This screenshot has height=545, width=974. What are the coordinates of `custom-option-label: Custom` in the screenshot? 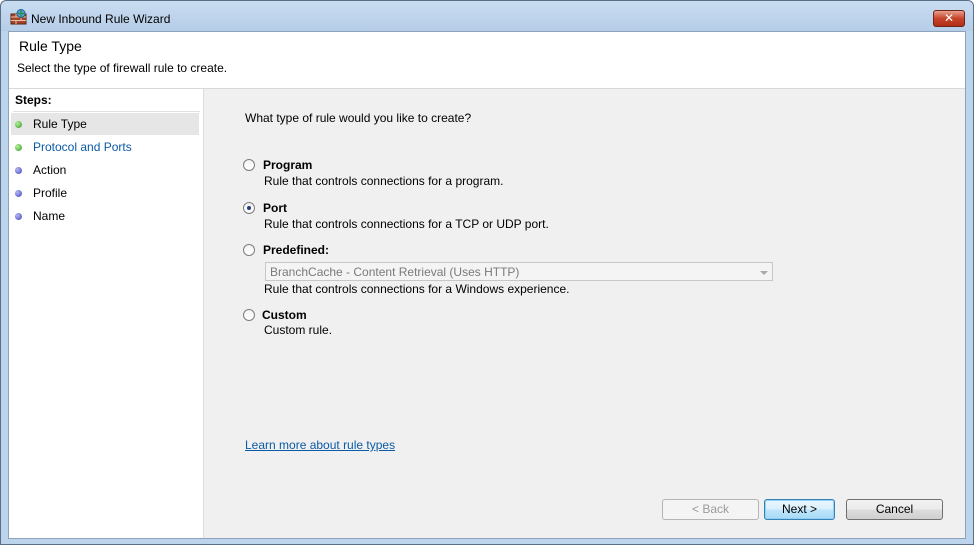 It's located at (284, 315).